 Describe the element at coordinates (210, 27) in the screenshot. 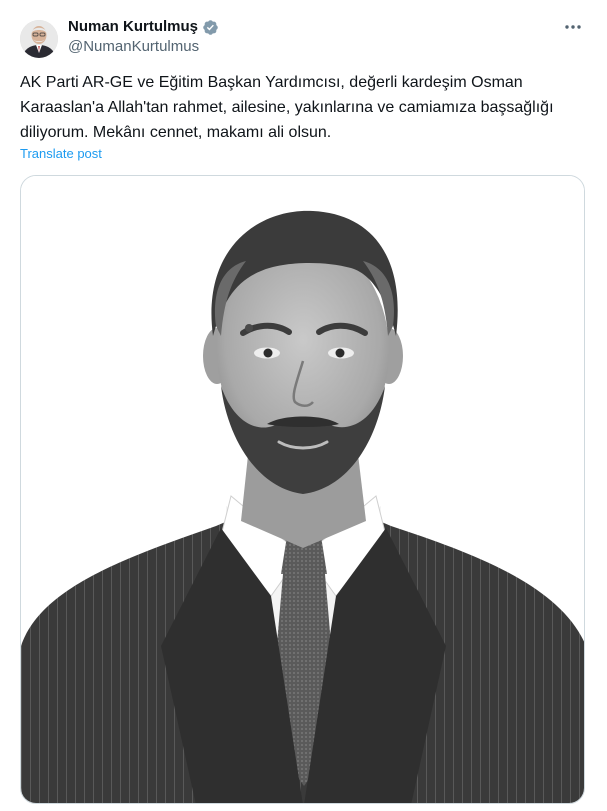

I see `verified-badge-icon` at that location.